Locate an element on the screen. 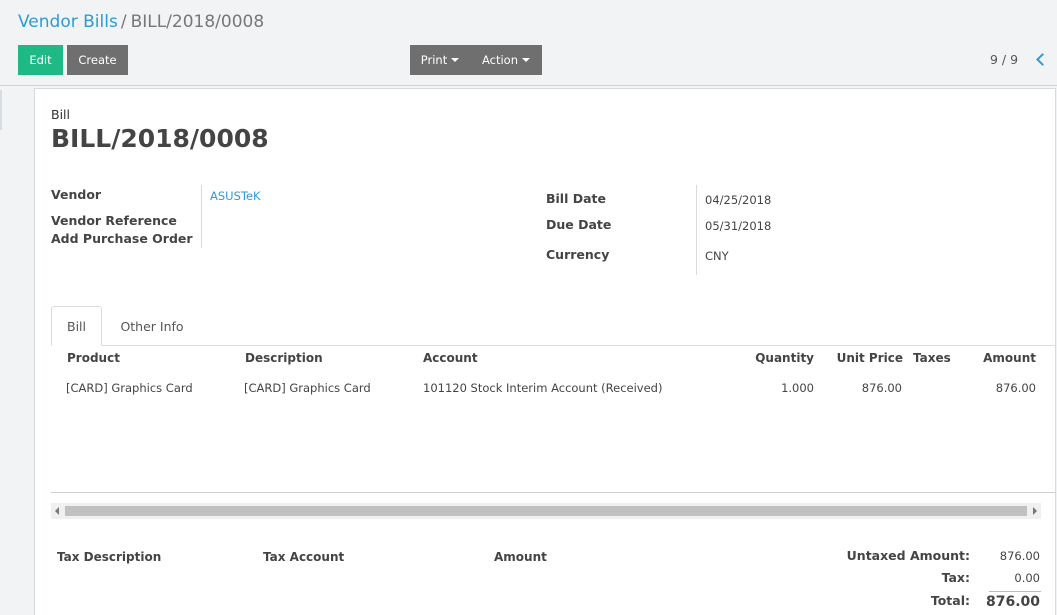 The width and height of the screenshot is (1057, 615). due-date-label: Due Date is located at coordinates (579, 224).